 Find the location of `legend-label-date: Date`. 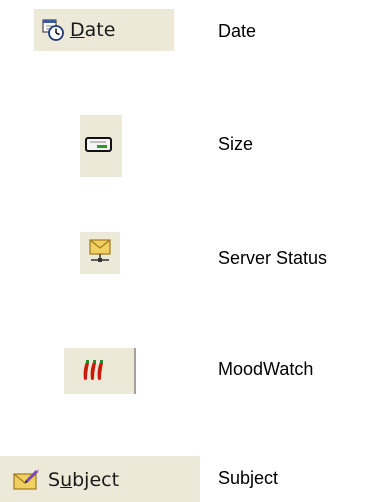

legend-label-date: Date is located at coordinates (237, 31).